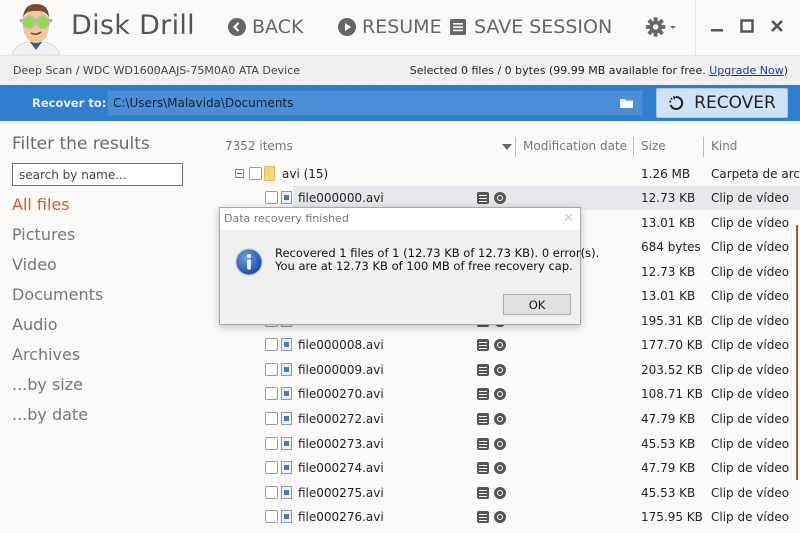  Describe the element at coordinates (507, 394) in the screenshot. I see `file-row: file000270.avi 108.71 KB Clip de vídeo` at that location.